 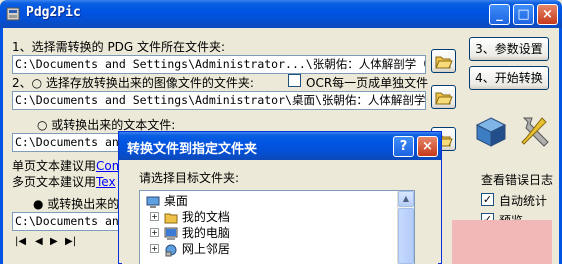 I want to click on multi-page-text-label: 多页文本建议用Tex, so click(x=64, y=182).